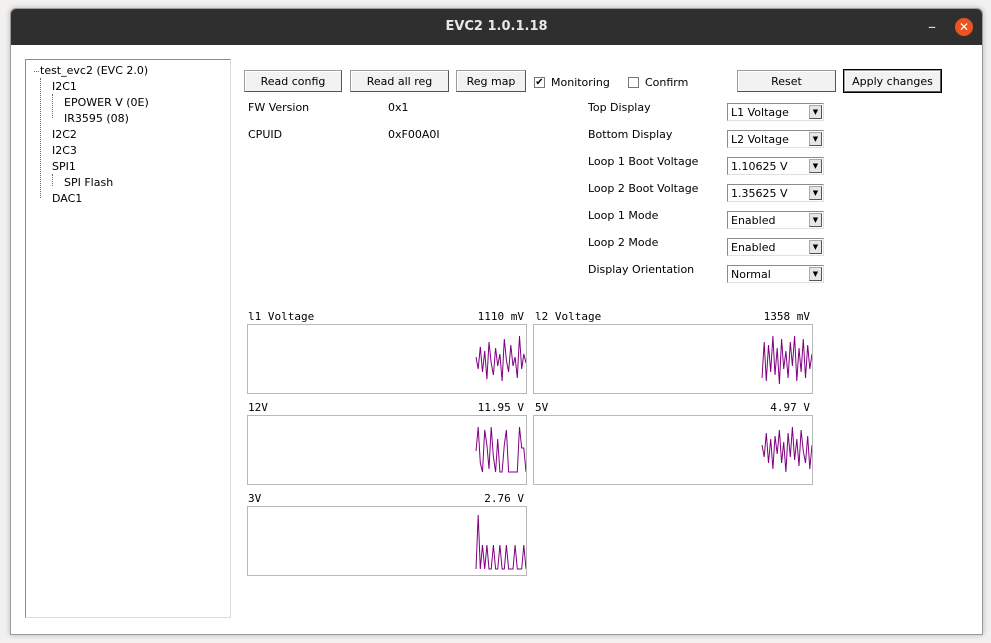  Describe the element at coordinates (673, 450) in the screenshot. I see `5v-graph` at that location.